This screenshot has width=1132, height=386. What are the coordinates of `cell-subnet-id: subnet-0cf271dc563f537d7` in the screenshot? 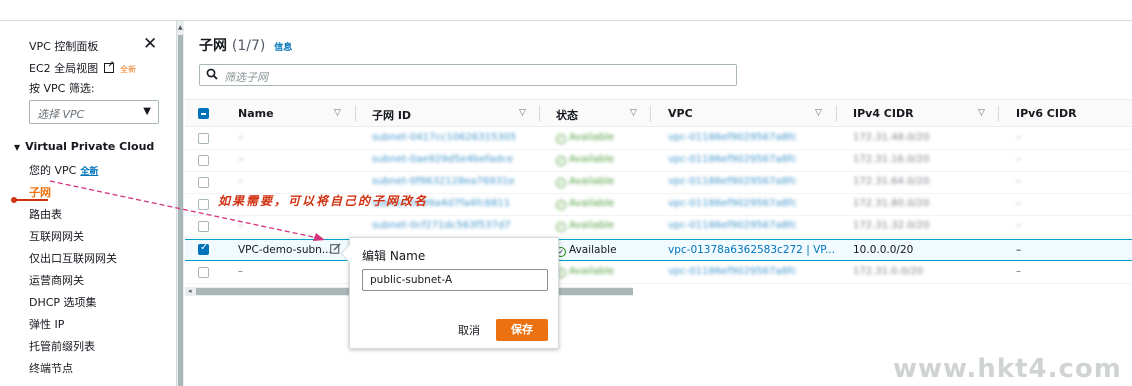 It's located at (441, 225).